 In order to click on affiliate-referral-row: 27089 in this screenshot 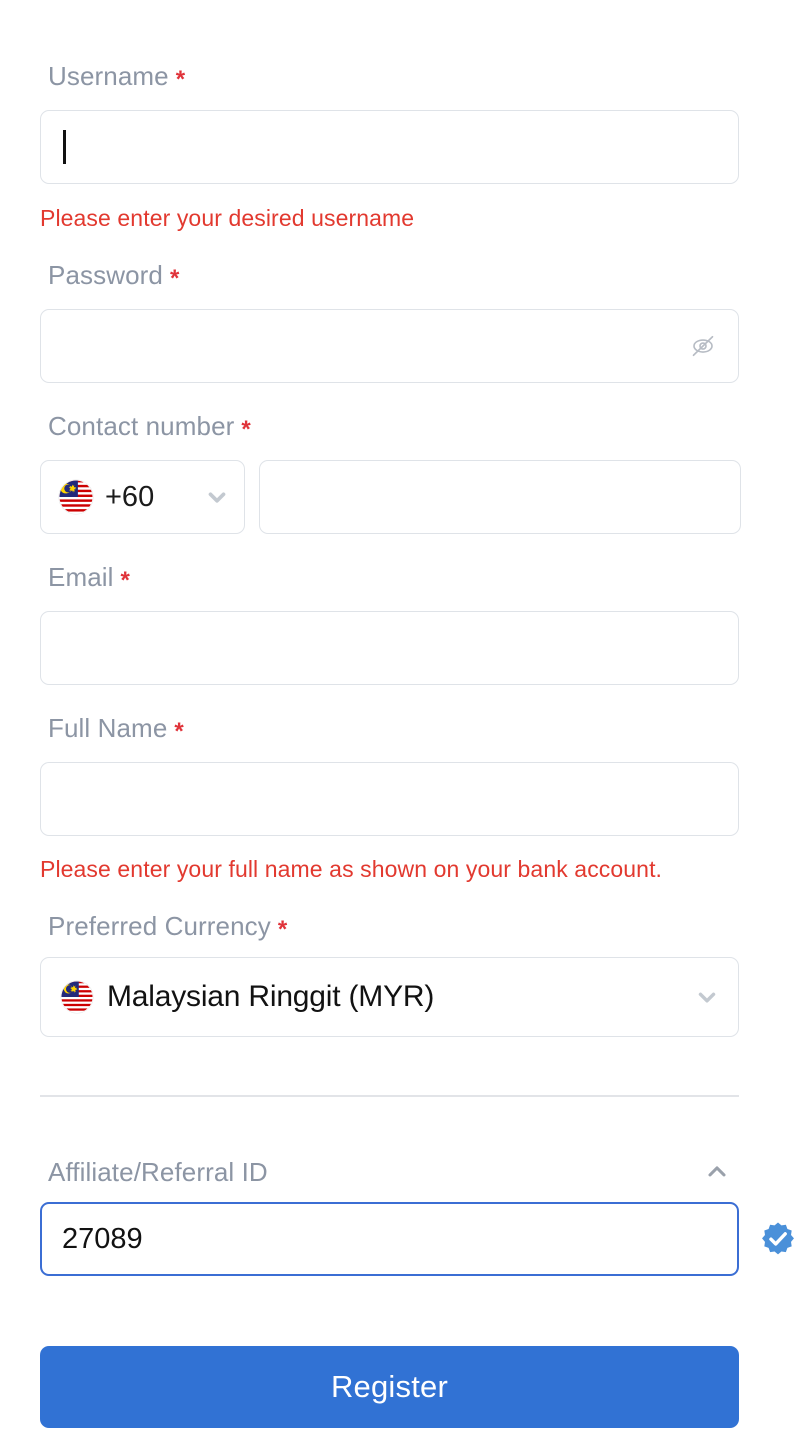, I will do `click(418, 1239)`.